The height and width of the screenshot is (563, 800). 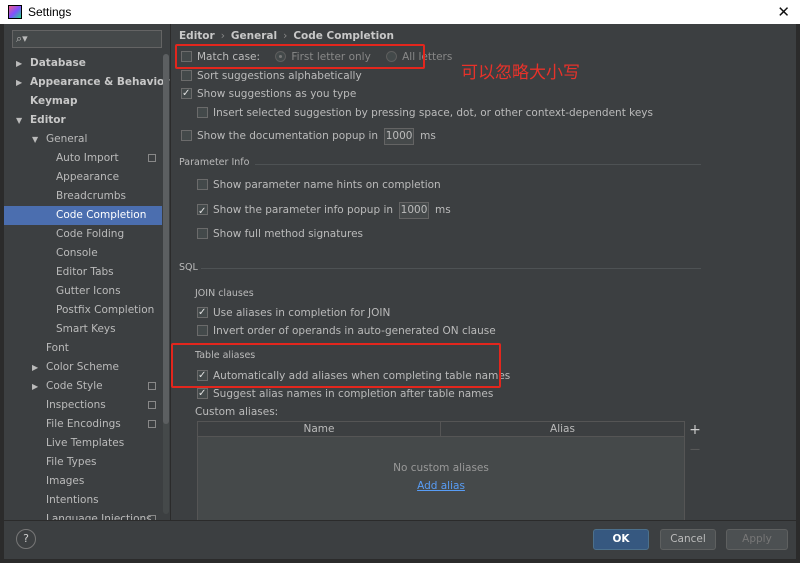 I want to click on sidebar-item-editor: ▼ Editor, so click(x=83, y=120).